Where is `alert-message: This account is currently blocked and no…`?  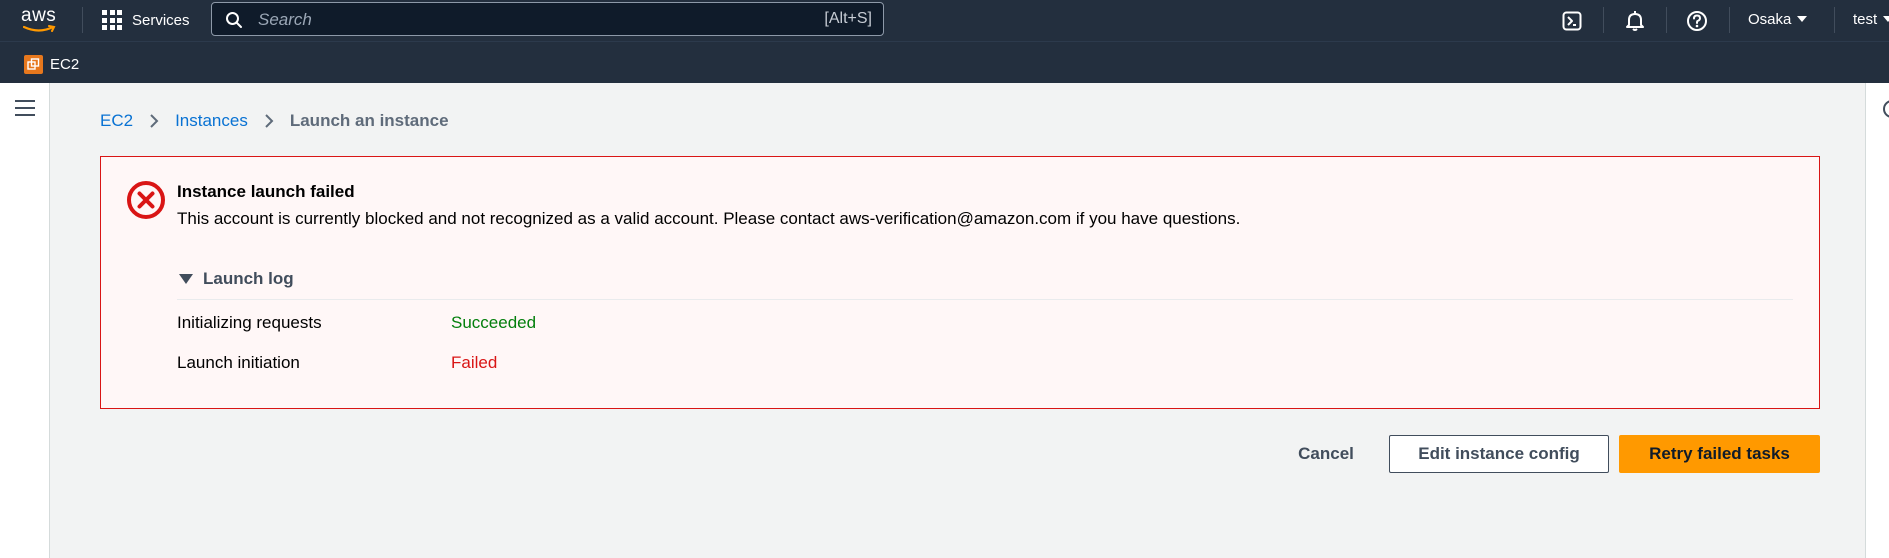
alert-message: This account is currently blocked and no… is located at coordinates (709, 218).